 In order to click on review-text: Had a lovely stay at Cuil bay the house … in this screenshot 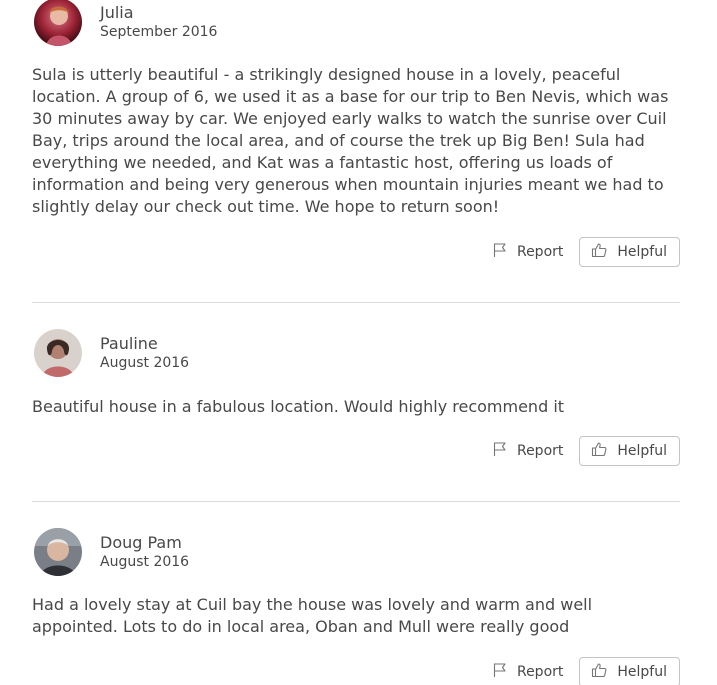, I will do `click(312, 615)`.